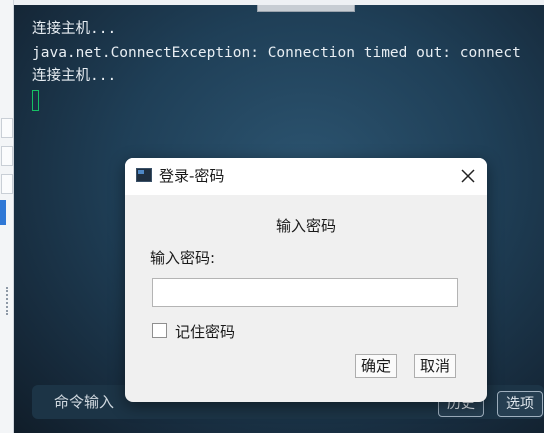 The width and height of the screenshot is (544, 433). What do you see at coordinates (305, 226) in the screenshot?
I see `dialog-heading: 输入密码` at bounding box center [305, 226].